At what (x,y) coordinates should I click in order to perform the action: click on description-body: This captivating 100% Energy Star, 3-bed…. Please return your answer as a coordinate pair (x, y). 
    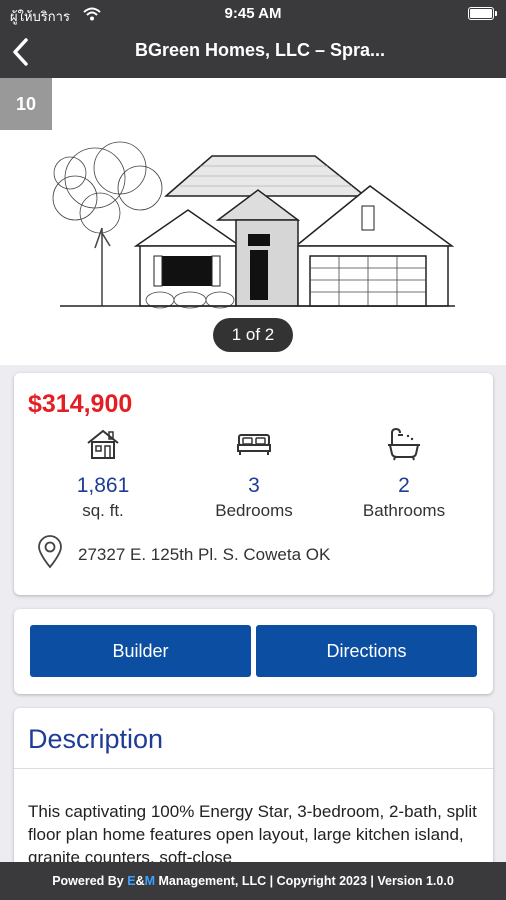
    Looking at the image, I should click on (252, 834).